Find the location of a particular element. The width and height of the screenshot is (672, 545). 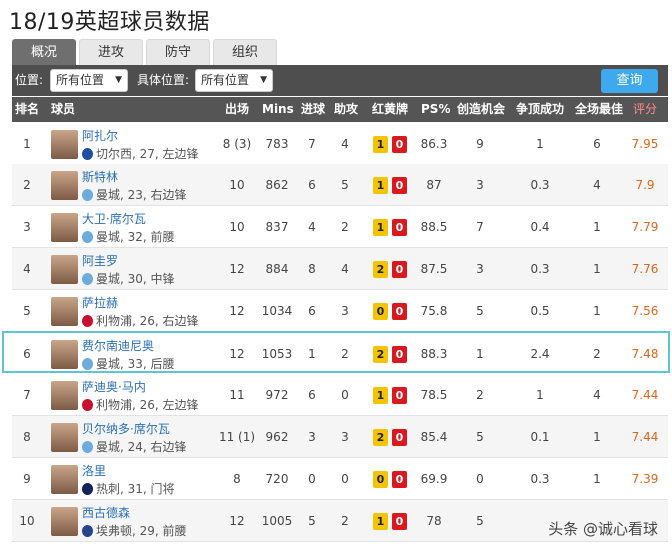

player-name: 大卫·席尔瓦 is located at coordinates (114, 218).